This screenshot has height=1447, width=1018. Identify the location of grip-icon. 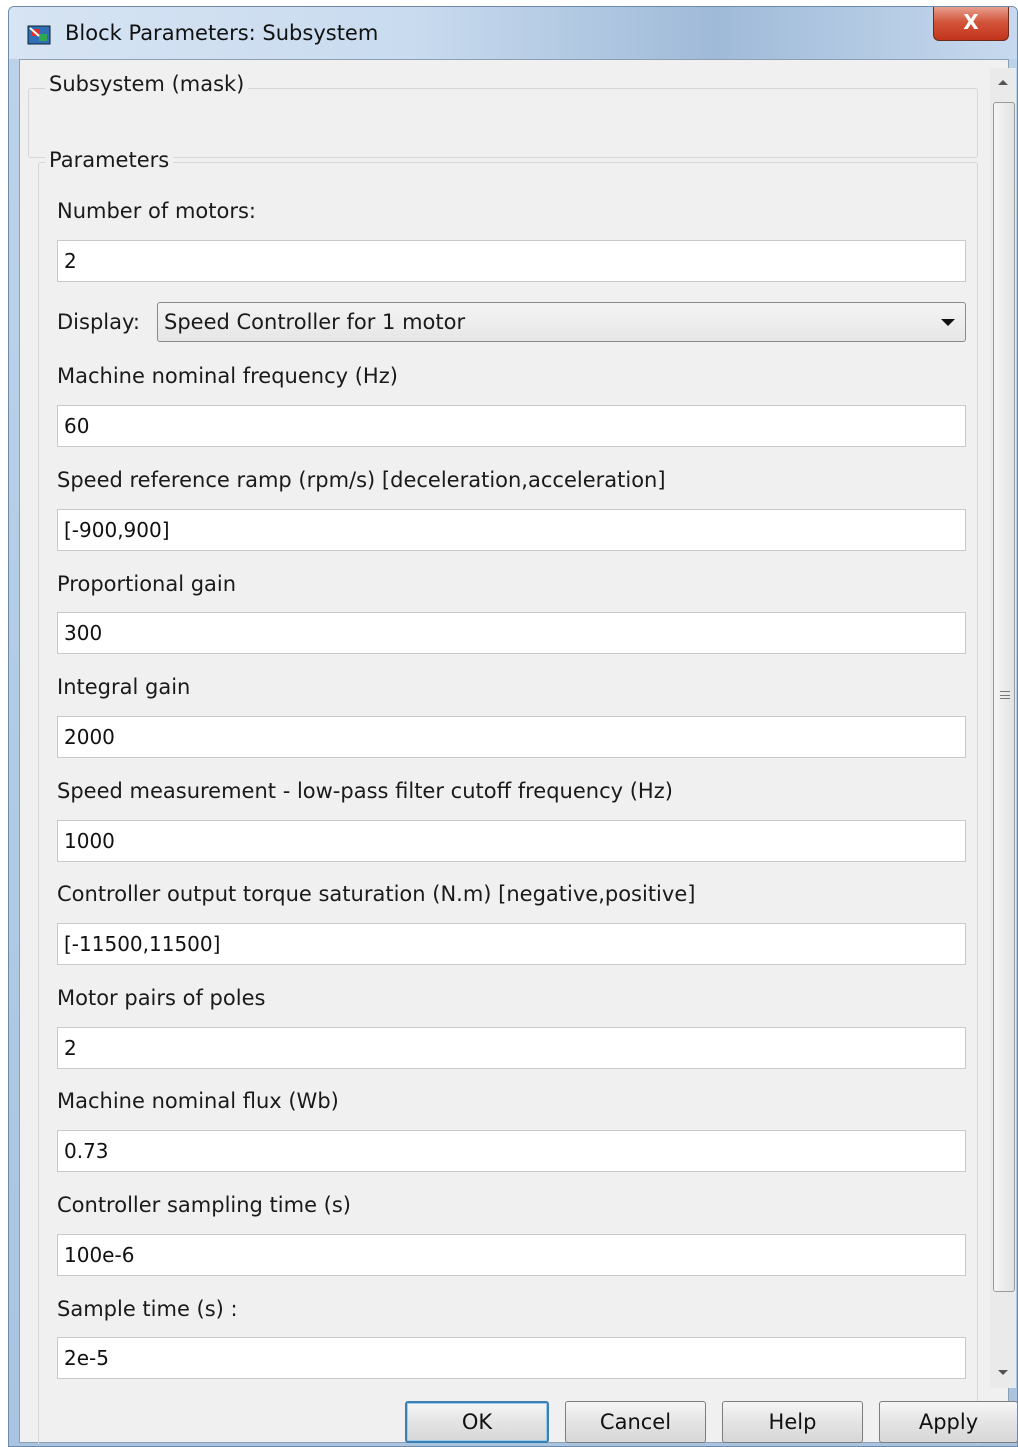
(1005, 695).